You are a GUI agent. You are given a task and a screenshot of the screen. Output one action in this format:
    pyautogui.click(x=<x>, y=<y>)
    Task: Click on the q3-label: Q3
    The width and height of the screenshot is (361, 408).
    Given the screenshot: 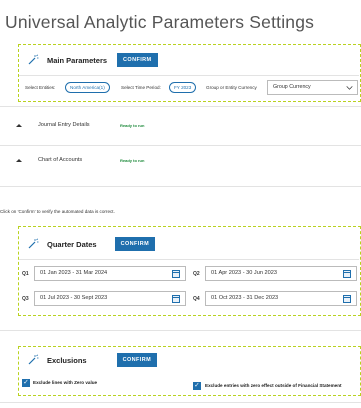 What is the action you would take?
    pyautogui.click(x=25, y=299)
    